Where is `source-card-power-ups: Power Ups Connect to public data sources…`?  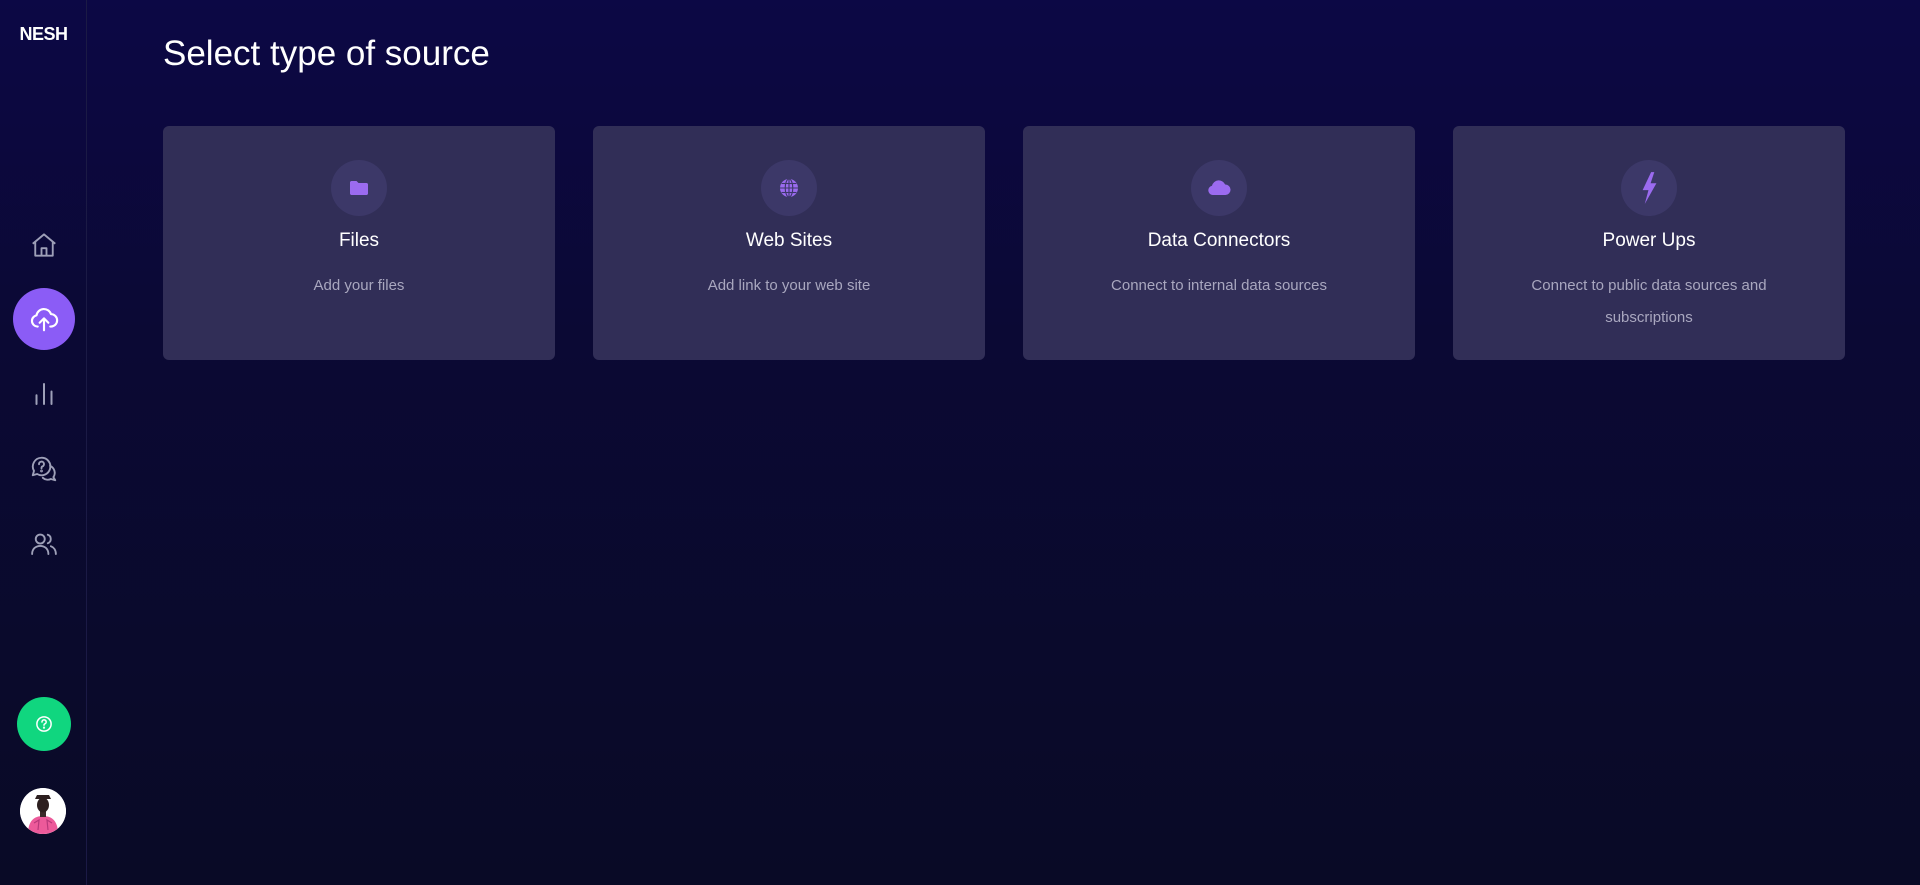 source-card-power-ups: Power Ups Connect to public data sources… is located at coordinates (1649, 243).